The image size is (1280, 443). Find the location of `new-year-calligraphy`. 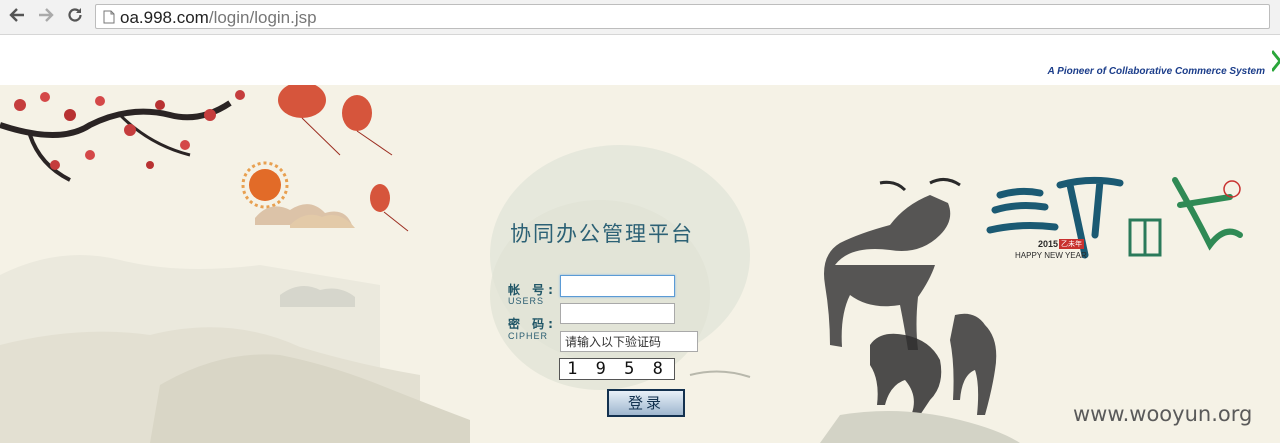

new-year-calligraphy is located at coordinates (1114, 217).